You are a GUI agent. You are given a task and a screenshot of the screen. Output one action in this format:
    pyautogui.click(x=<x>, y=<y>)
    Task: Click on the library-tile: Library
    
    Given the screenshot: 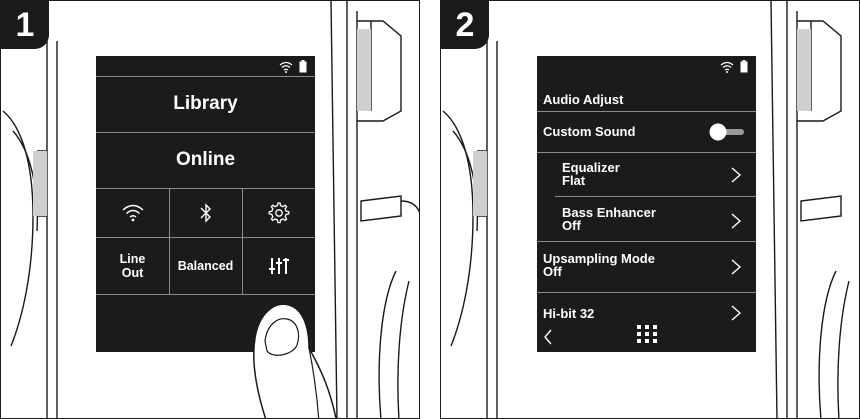 What is the action you would take?
    pyautogui.click(x=205, y=104)
    